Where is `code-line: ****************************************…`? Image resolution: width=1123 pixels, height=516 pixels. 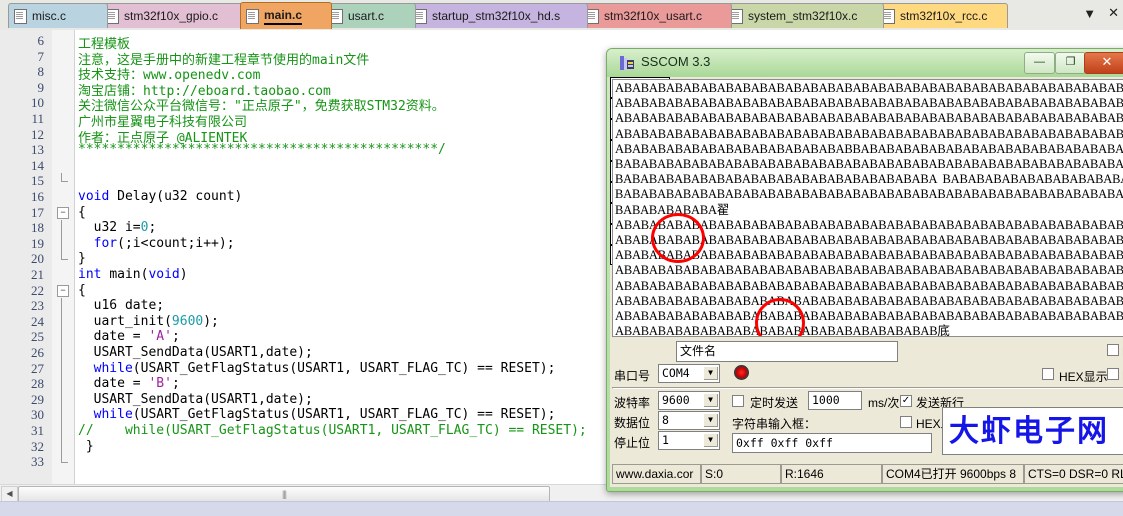 code-line: ****************************************… is located at coordinates (262, 149).